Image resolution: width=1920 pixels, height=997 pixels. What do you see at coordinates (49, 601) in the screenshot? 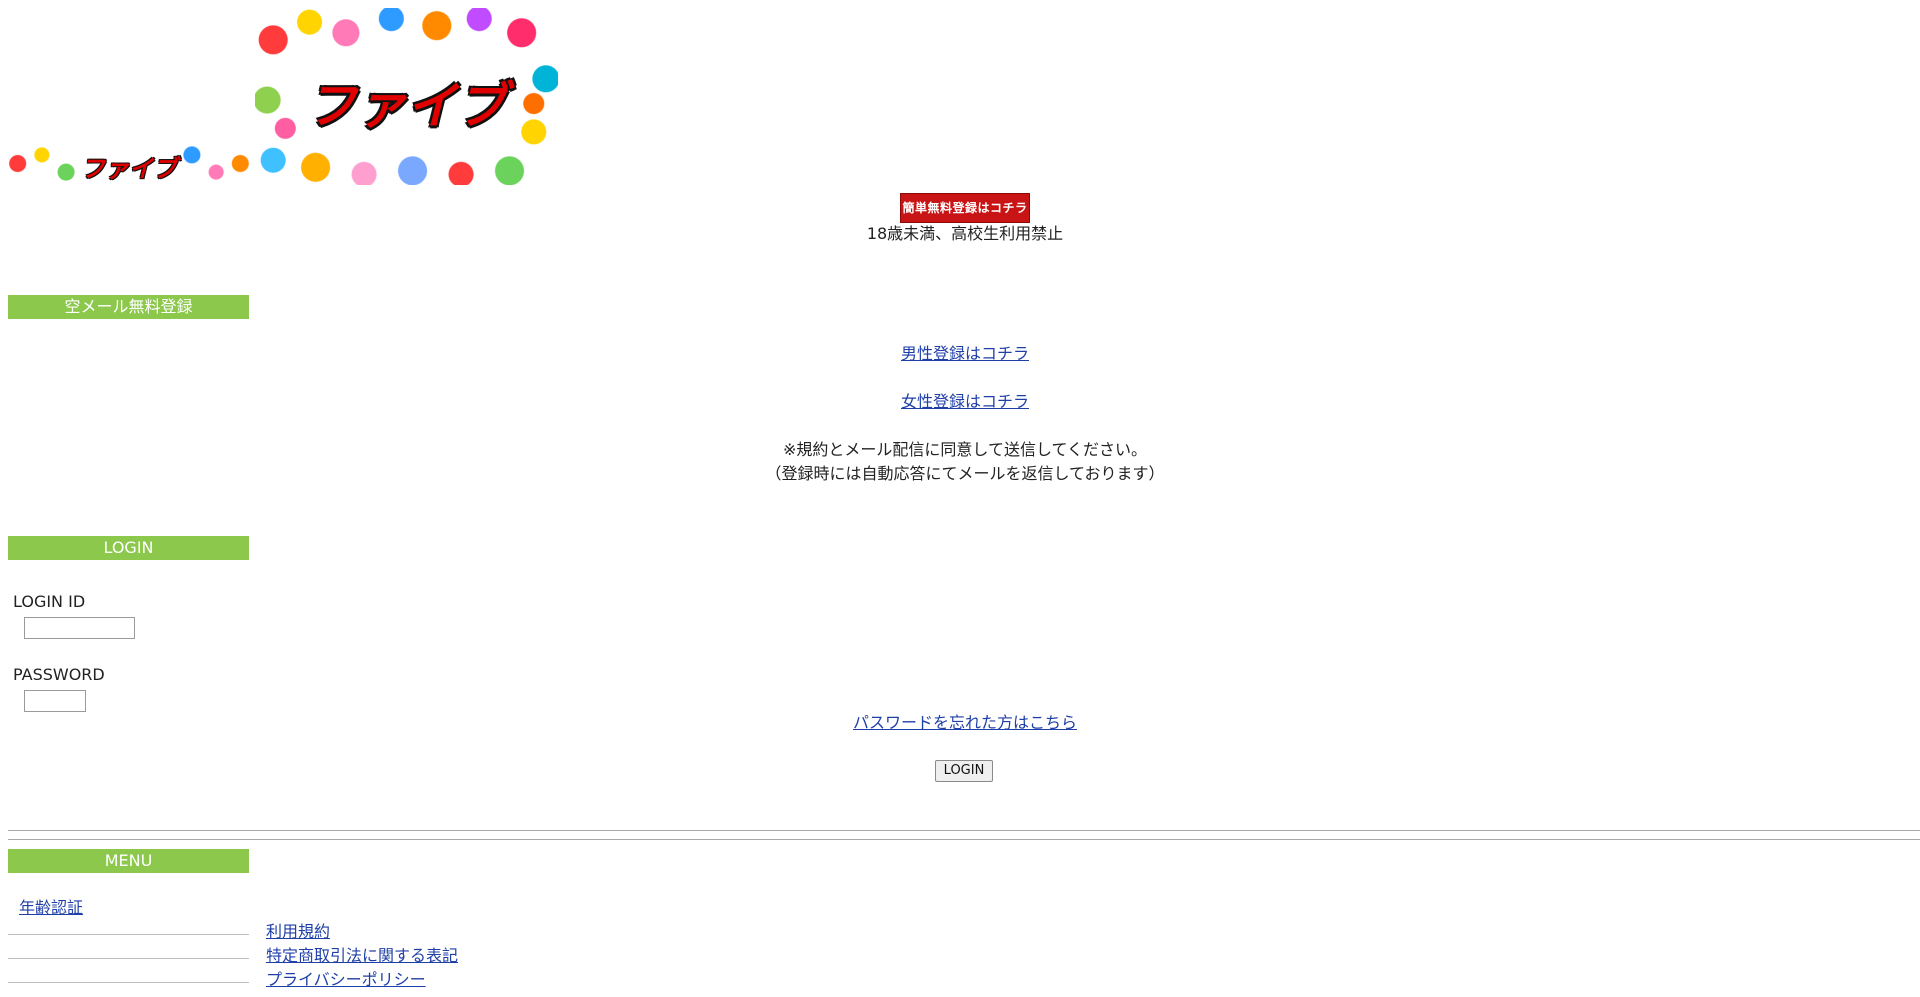
I see `login-id-label: LOGIN ID` at bounding box center [49, 601].